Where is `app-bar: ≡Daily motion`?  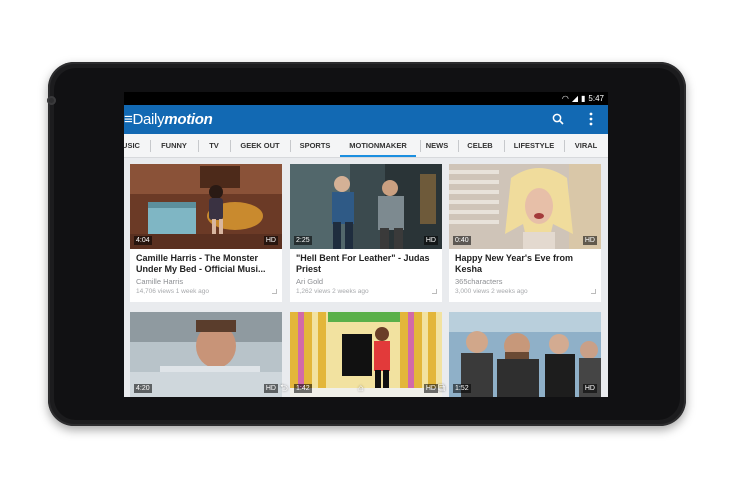 app-bar: ≡Daily motion is located at coordinates (366, 119).